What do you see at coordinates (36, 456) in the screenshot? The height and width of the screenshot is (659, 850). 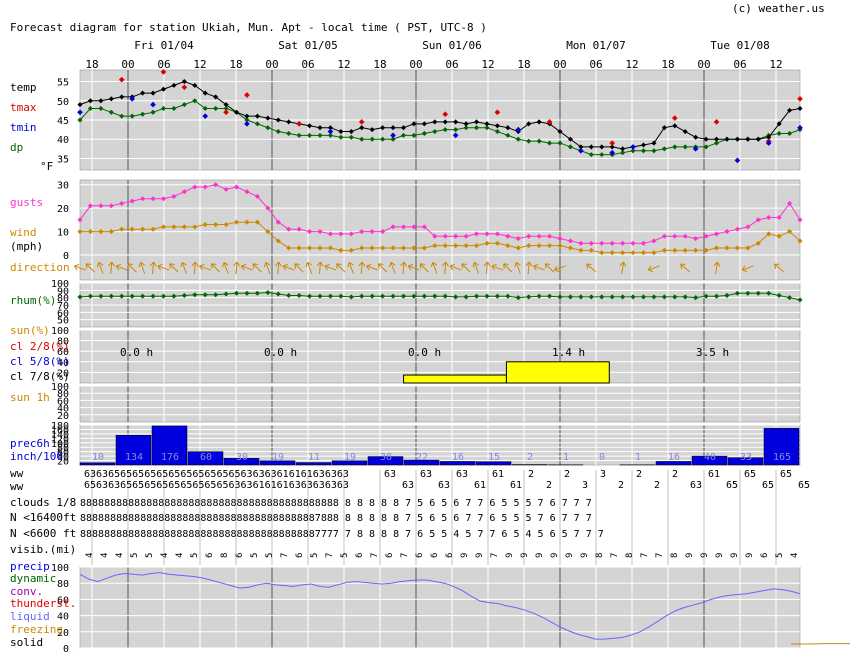 I see `prec-series-label: inch/100` at bounding box center [36, 456].